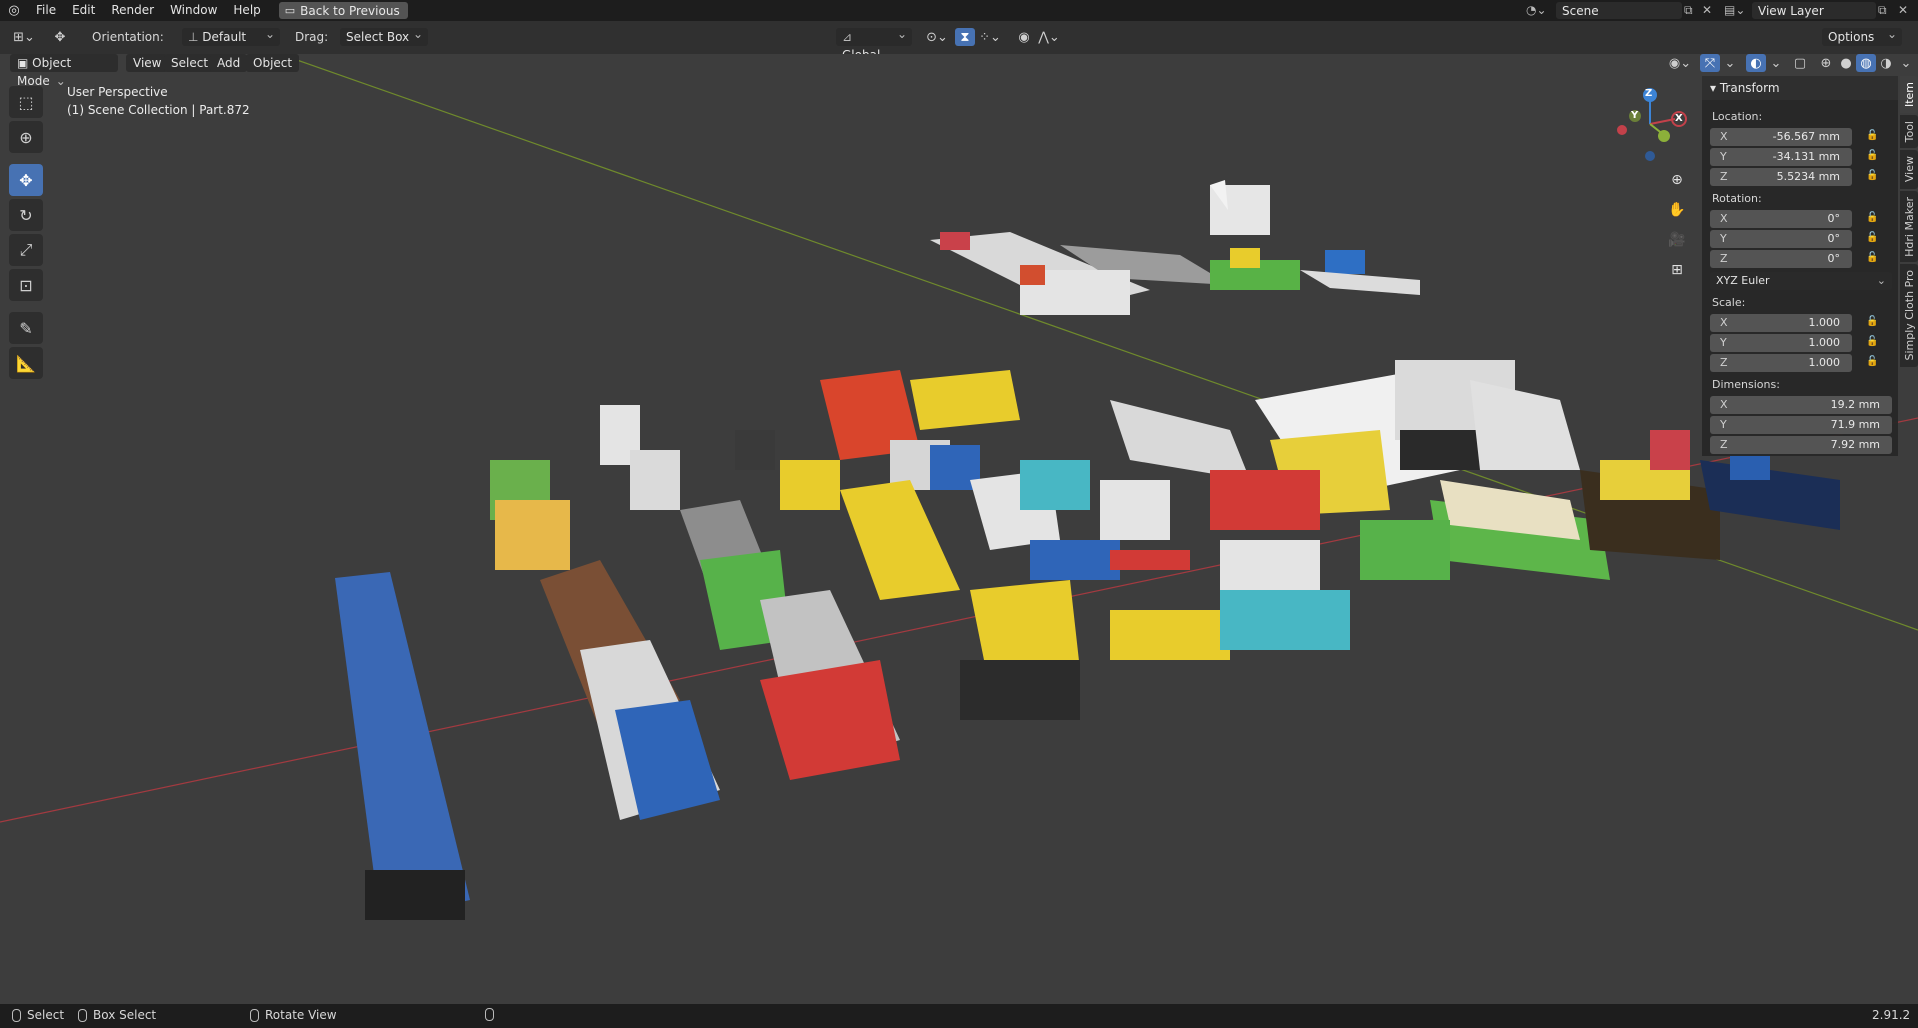 The image size is (1918, 1028). Describe the element at coordinates (1891, 1015) in the screenshot. I see `version-label: 2.91.2` at that location.